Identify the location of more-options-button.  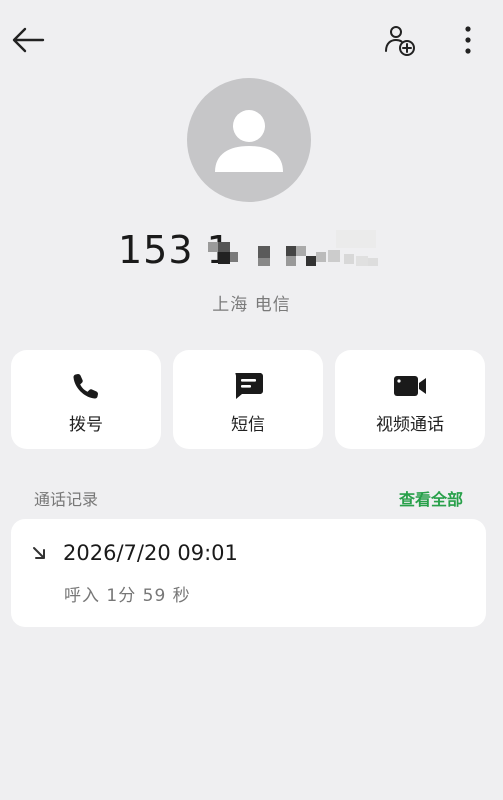
(468, 40).